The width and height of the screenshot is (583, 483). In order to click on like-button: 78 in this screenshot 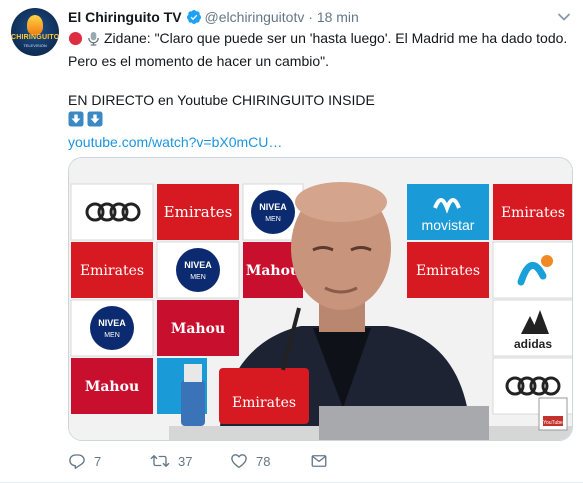, I will do `click(250, 461)`.